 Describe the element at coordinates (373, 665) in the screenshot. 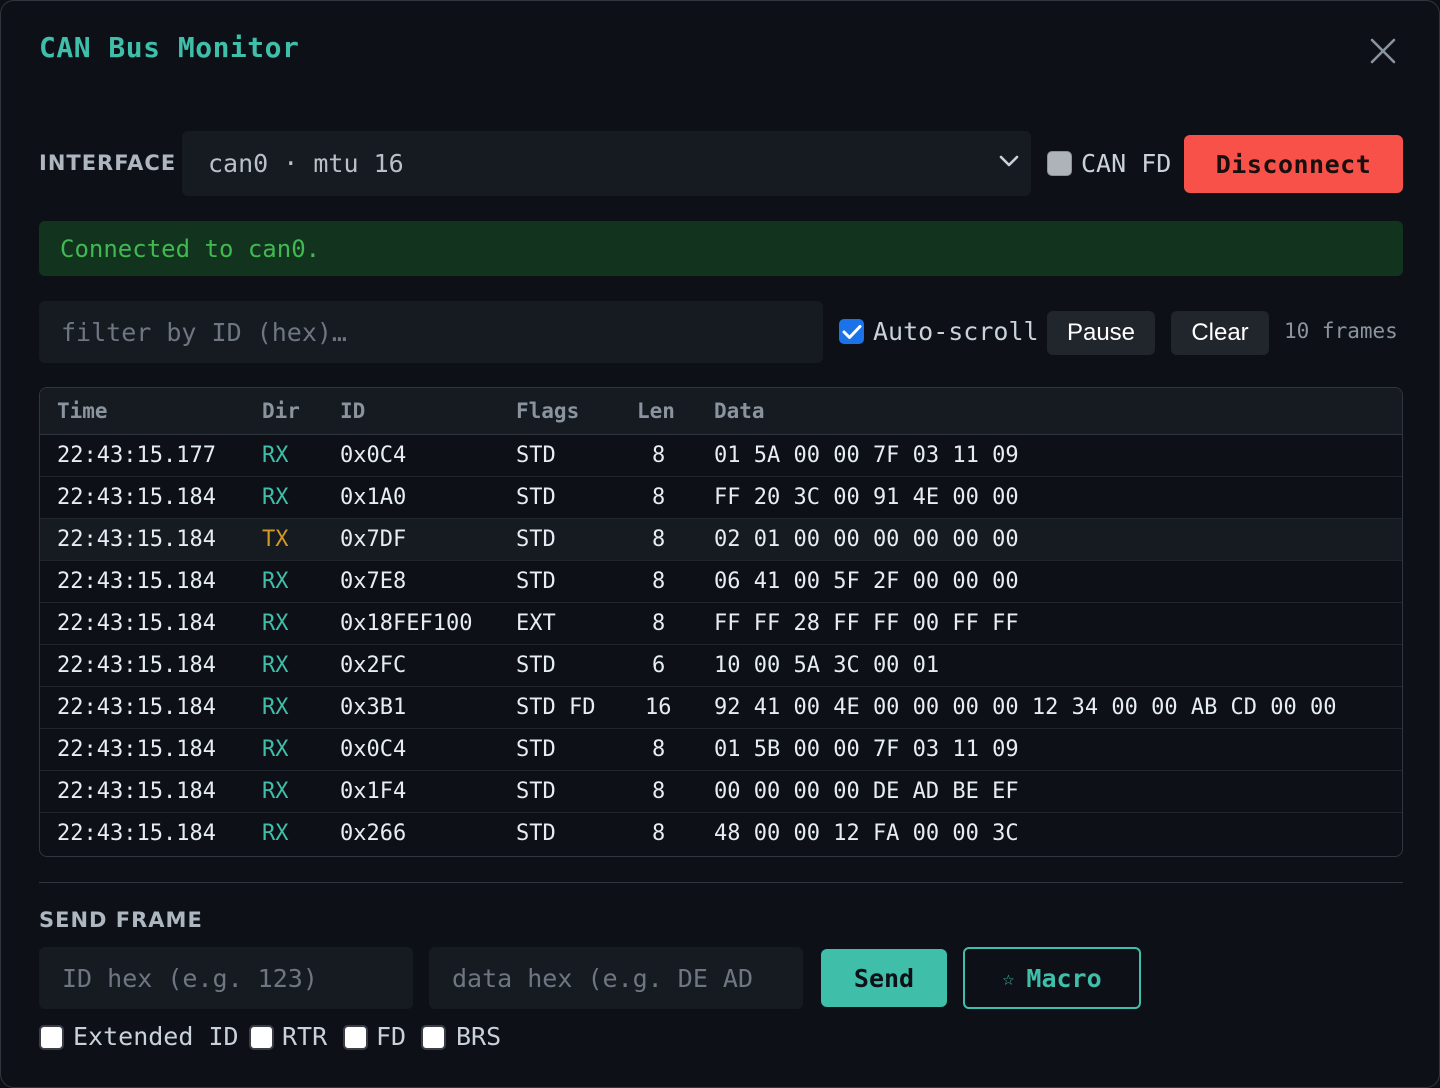

I see `cell-id: 0x2FC` at that location.